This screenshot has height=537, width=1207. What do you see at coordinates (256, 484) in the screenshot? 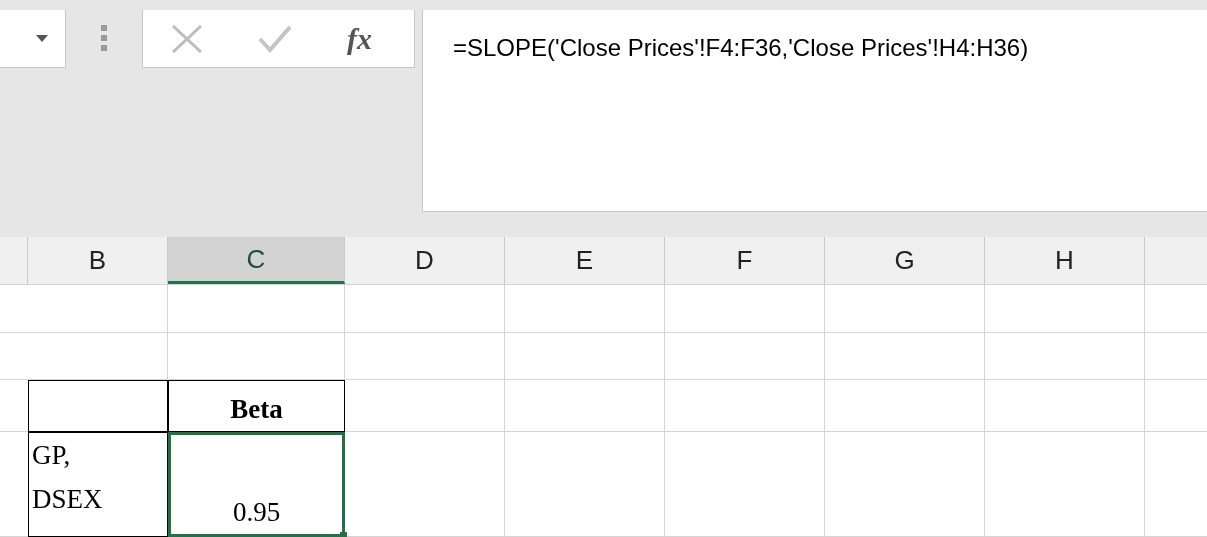
I see `cell: 0.95` at bounding box center [256, 484].